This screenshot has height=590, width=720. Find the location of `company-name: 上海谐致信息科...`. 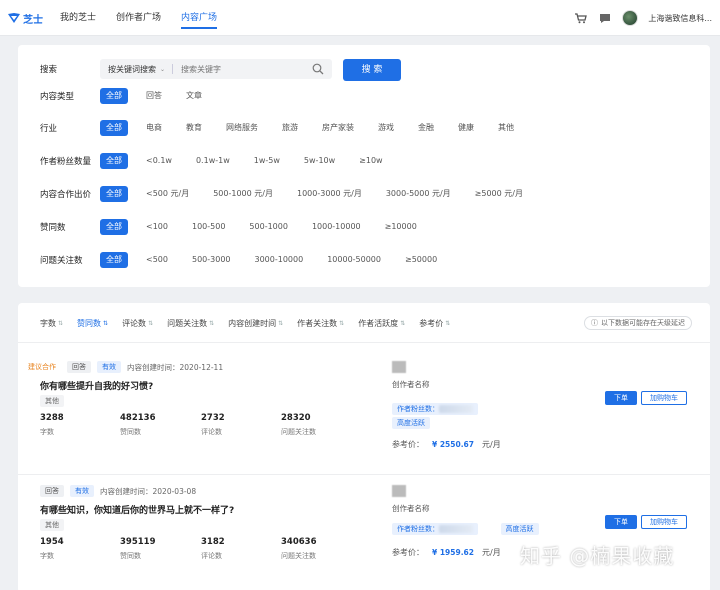

company-name: 上海谐致信息科... is located at coordinates (680, 18).